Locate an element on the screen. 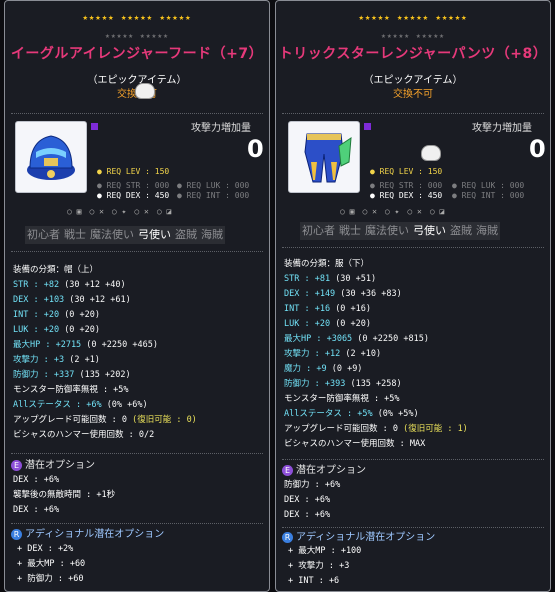 This screenshot has width=555, height=592. stat-upgrades: アップグレード可能回数 : 0 (復旧可能 : 0) is located at coordinates (105, 420).